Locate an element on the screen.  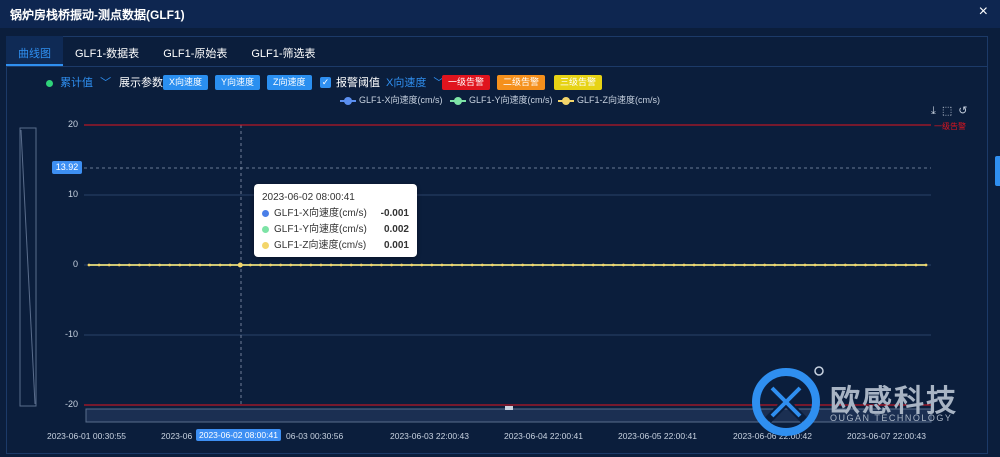
x-tick-label: 06-03 00:30:56 is located at coordinates (315, 436).